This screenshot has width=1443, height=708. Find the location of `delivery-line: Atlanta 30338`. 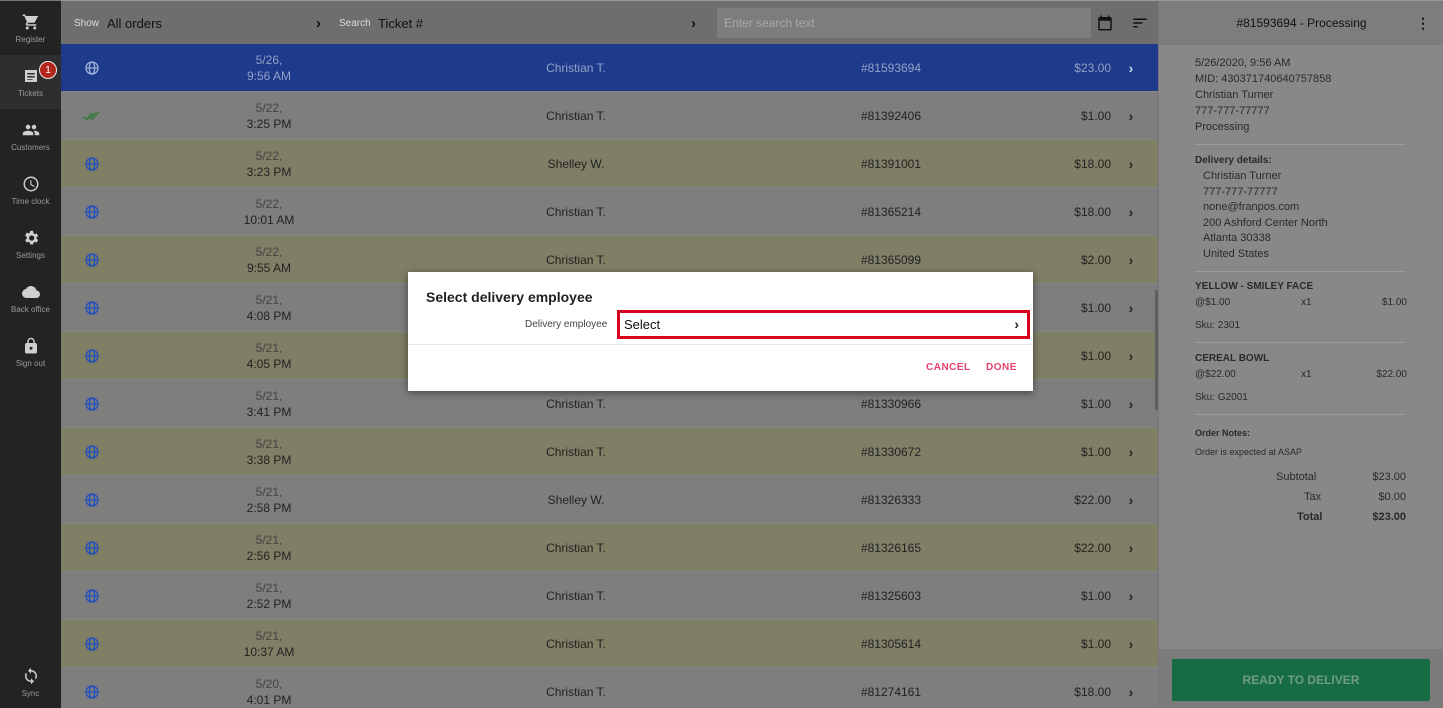

delivery-line: Atlanta 30338 is located at coordinates (1237, 238).